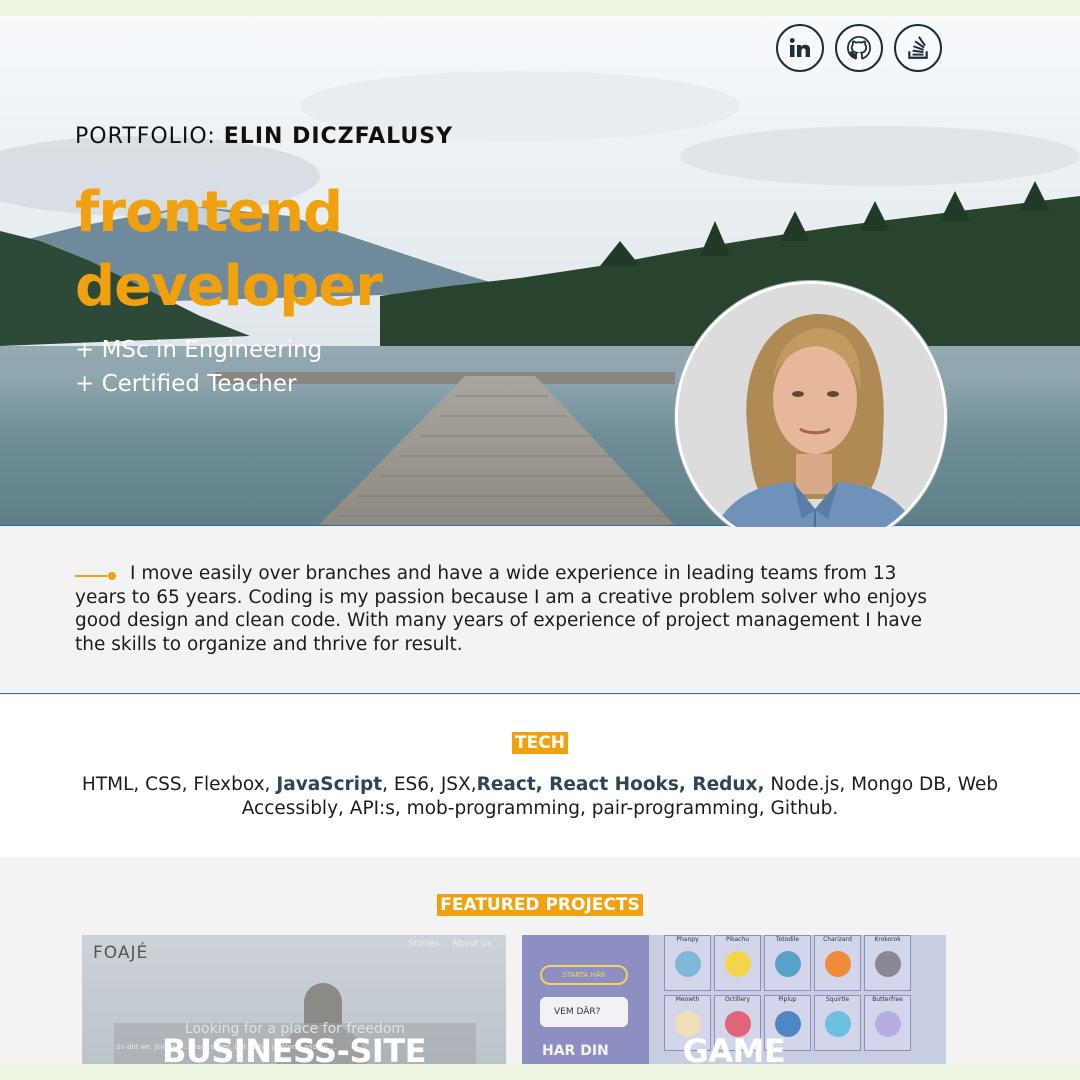  What do you see at coordinates (179, 784) in the screenshot?
I see `tech-part-1: HTML, CSS, Flexbox,` at bounding box center [179, 784].